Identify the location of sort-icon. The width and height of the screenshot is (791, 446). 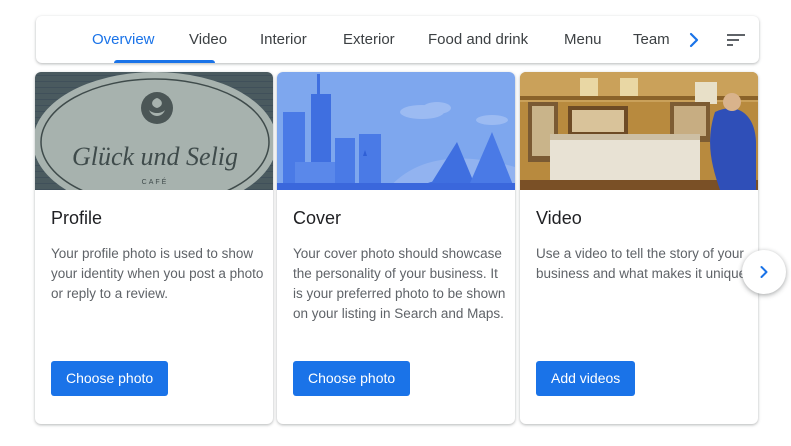
(736, 40).